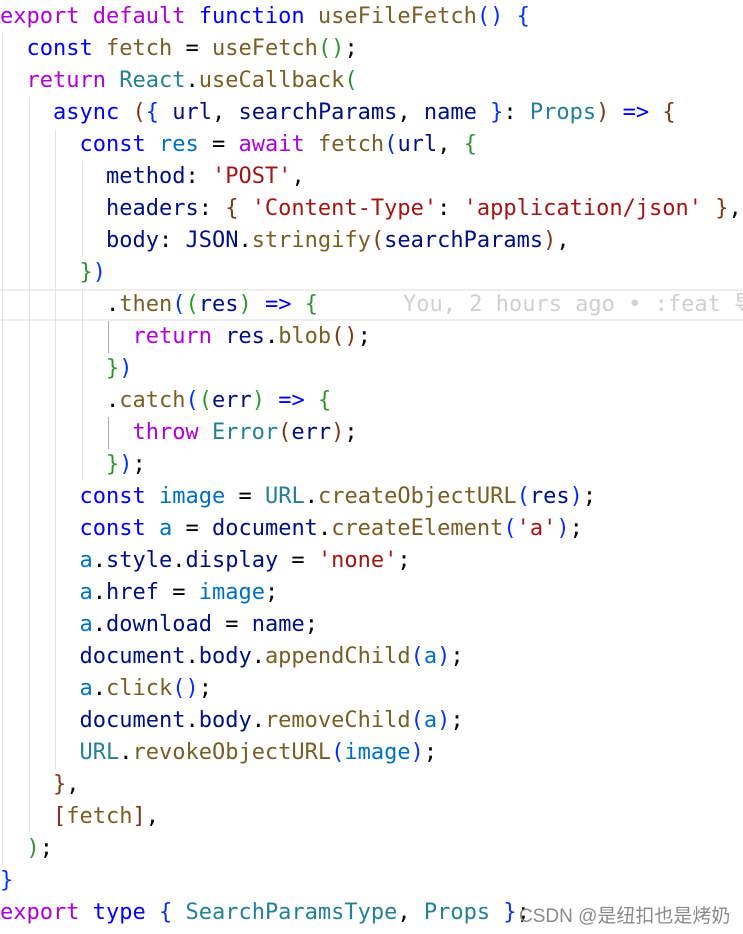 The width and height of the screenshot is (743, 934). I want to click on code-token: createObjectURL, so click(417, 496).